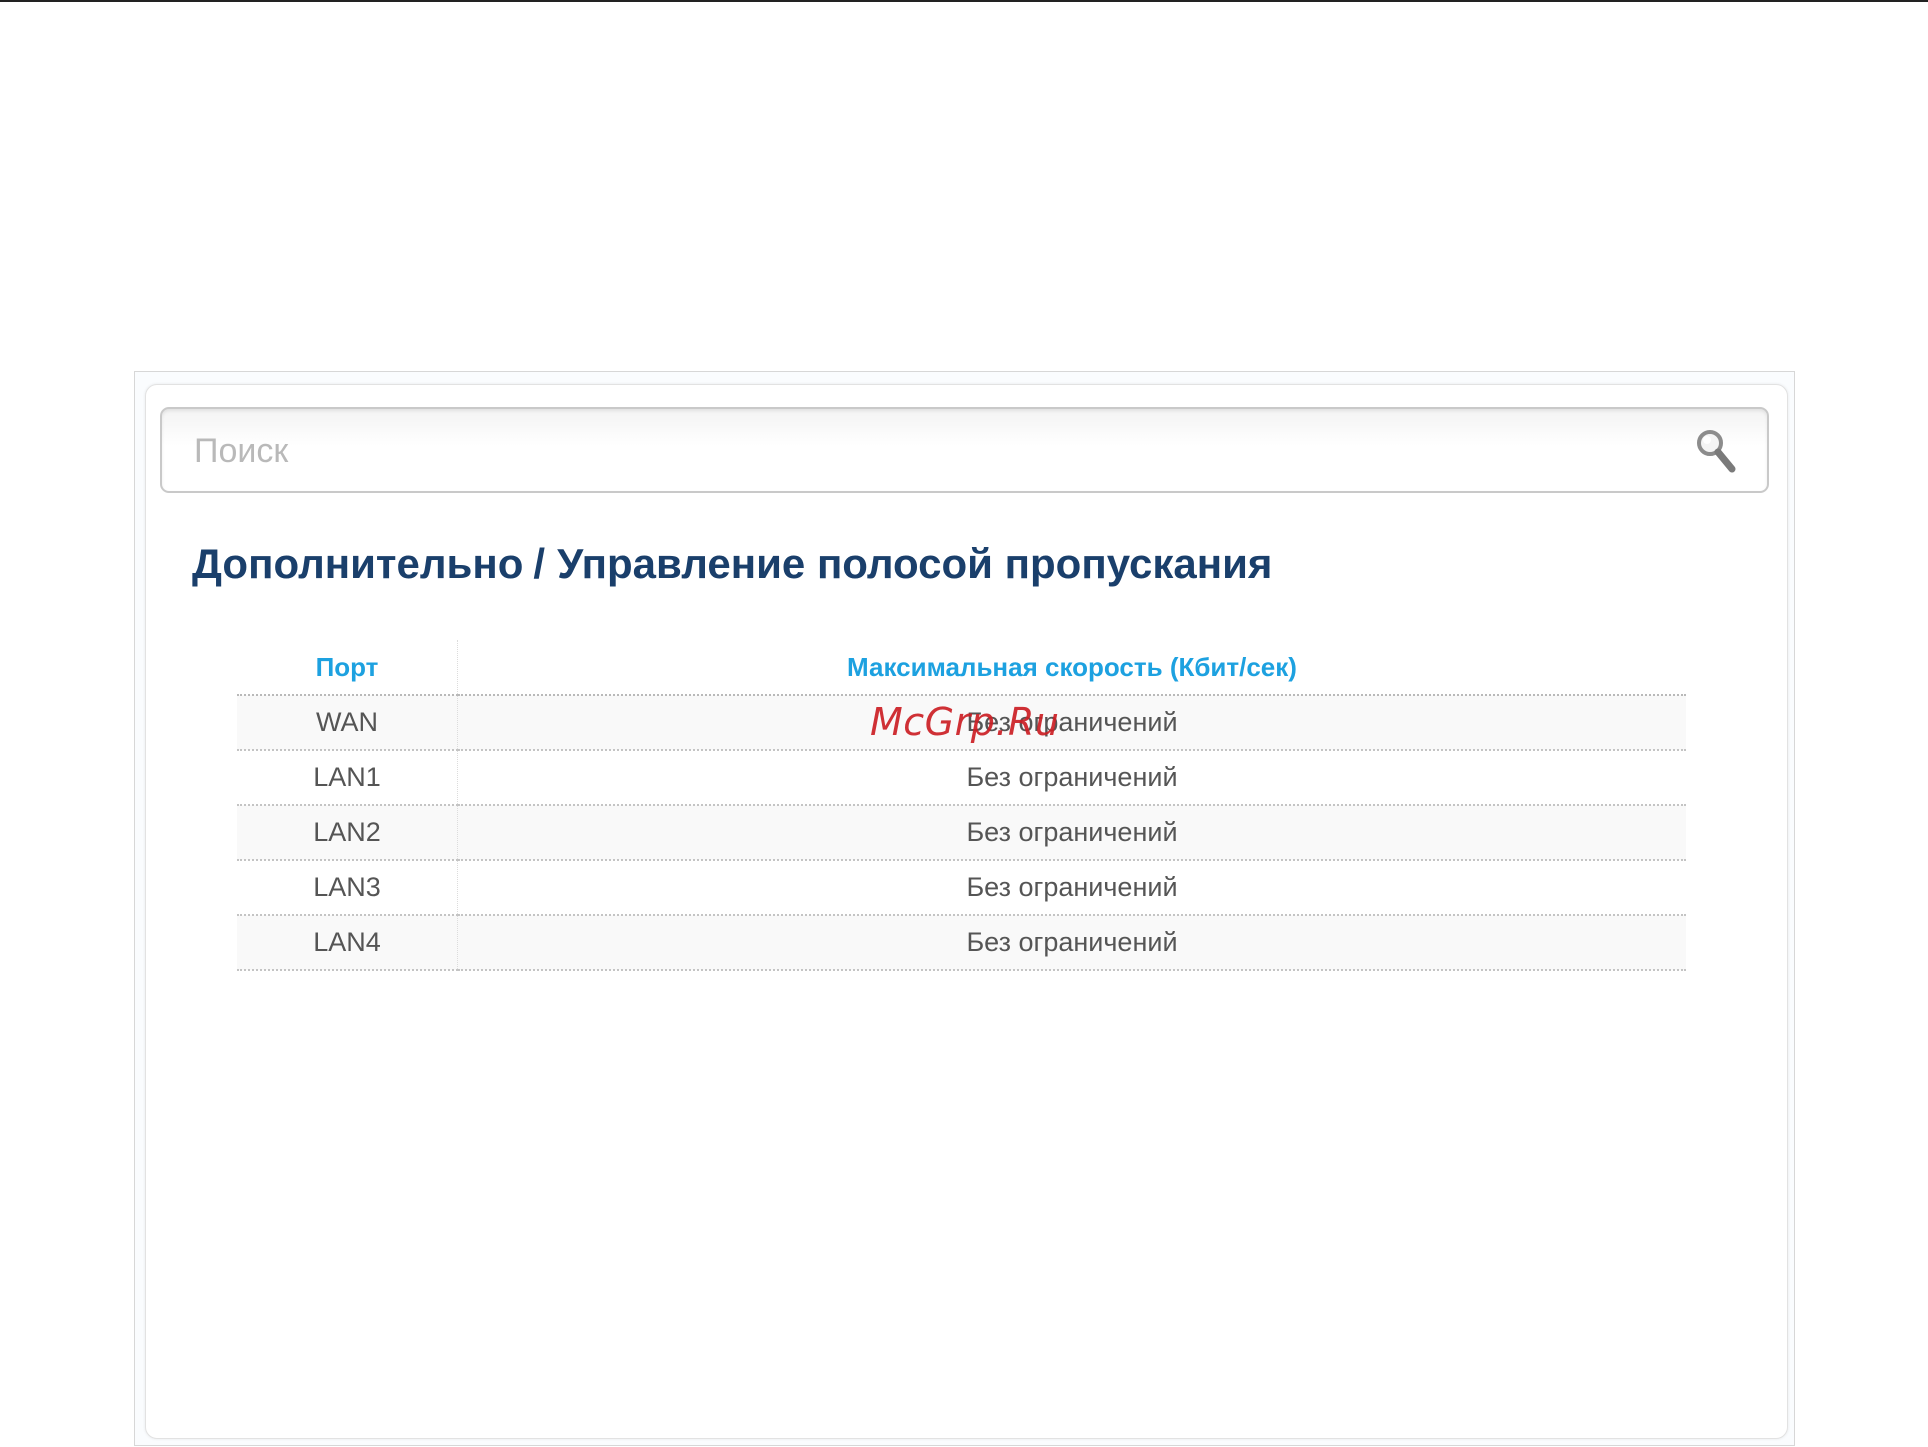 The image size is (1928, 1447). Describe the element at coordinates (347, 723) in the screenshot. I see `port-cell: WAN` at that location.